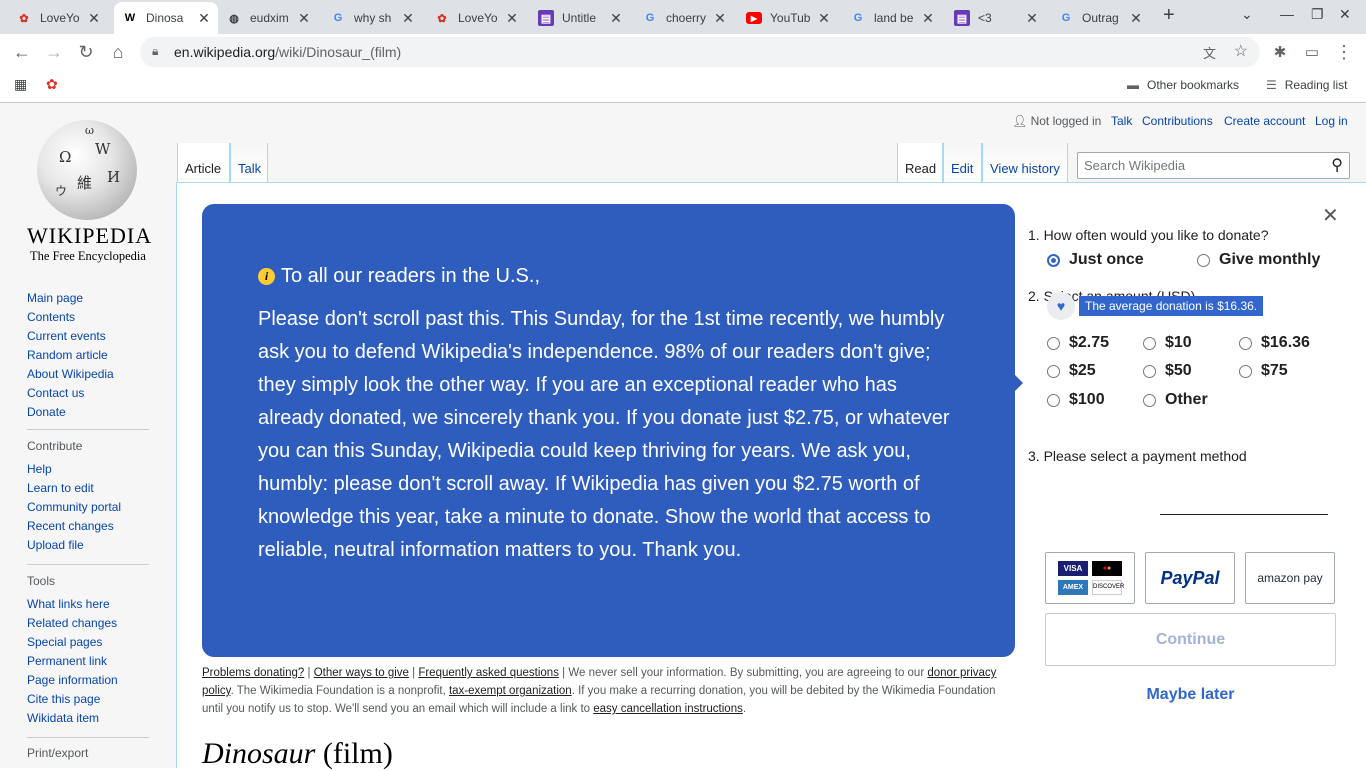 The width and height of the screenshot is (1366, 771). Describe the element at coordinates (86, 52) in the screenshot. I see `reload-button: ↻` at that location.